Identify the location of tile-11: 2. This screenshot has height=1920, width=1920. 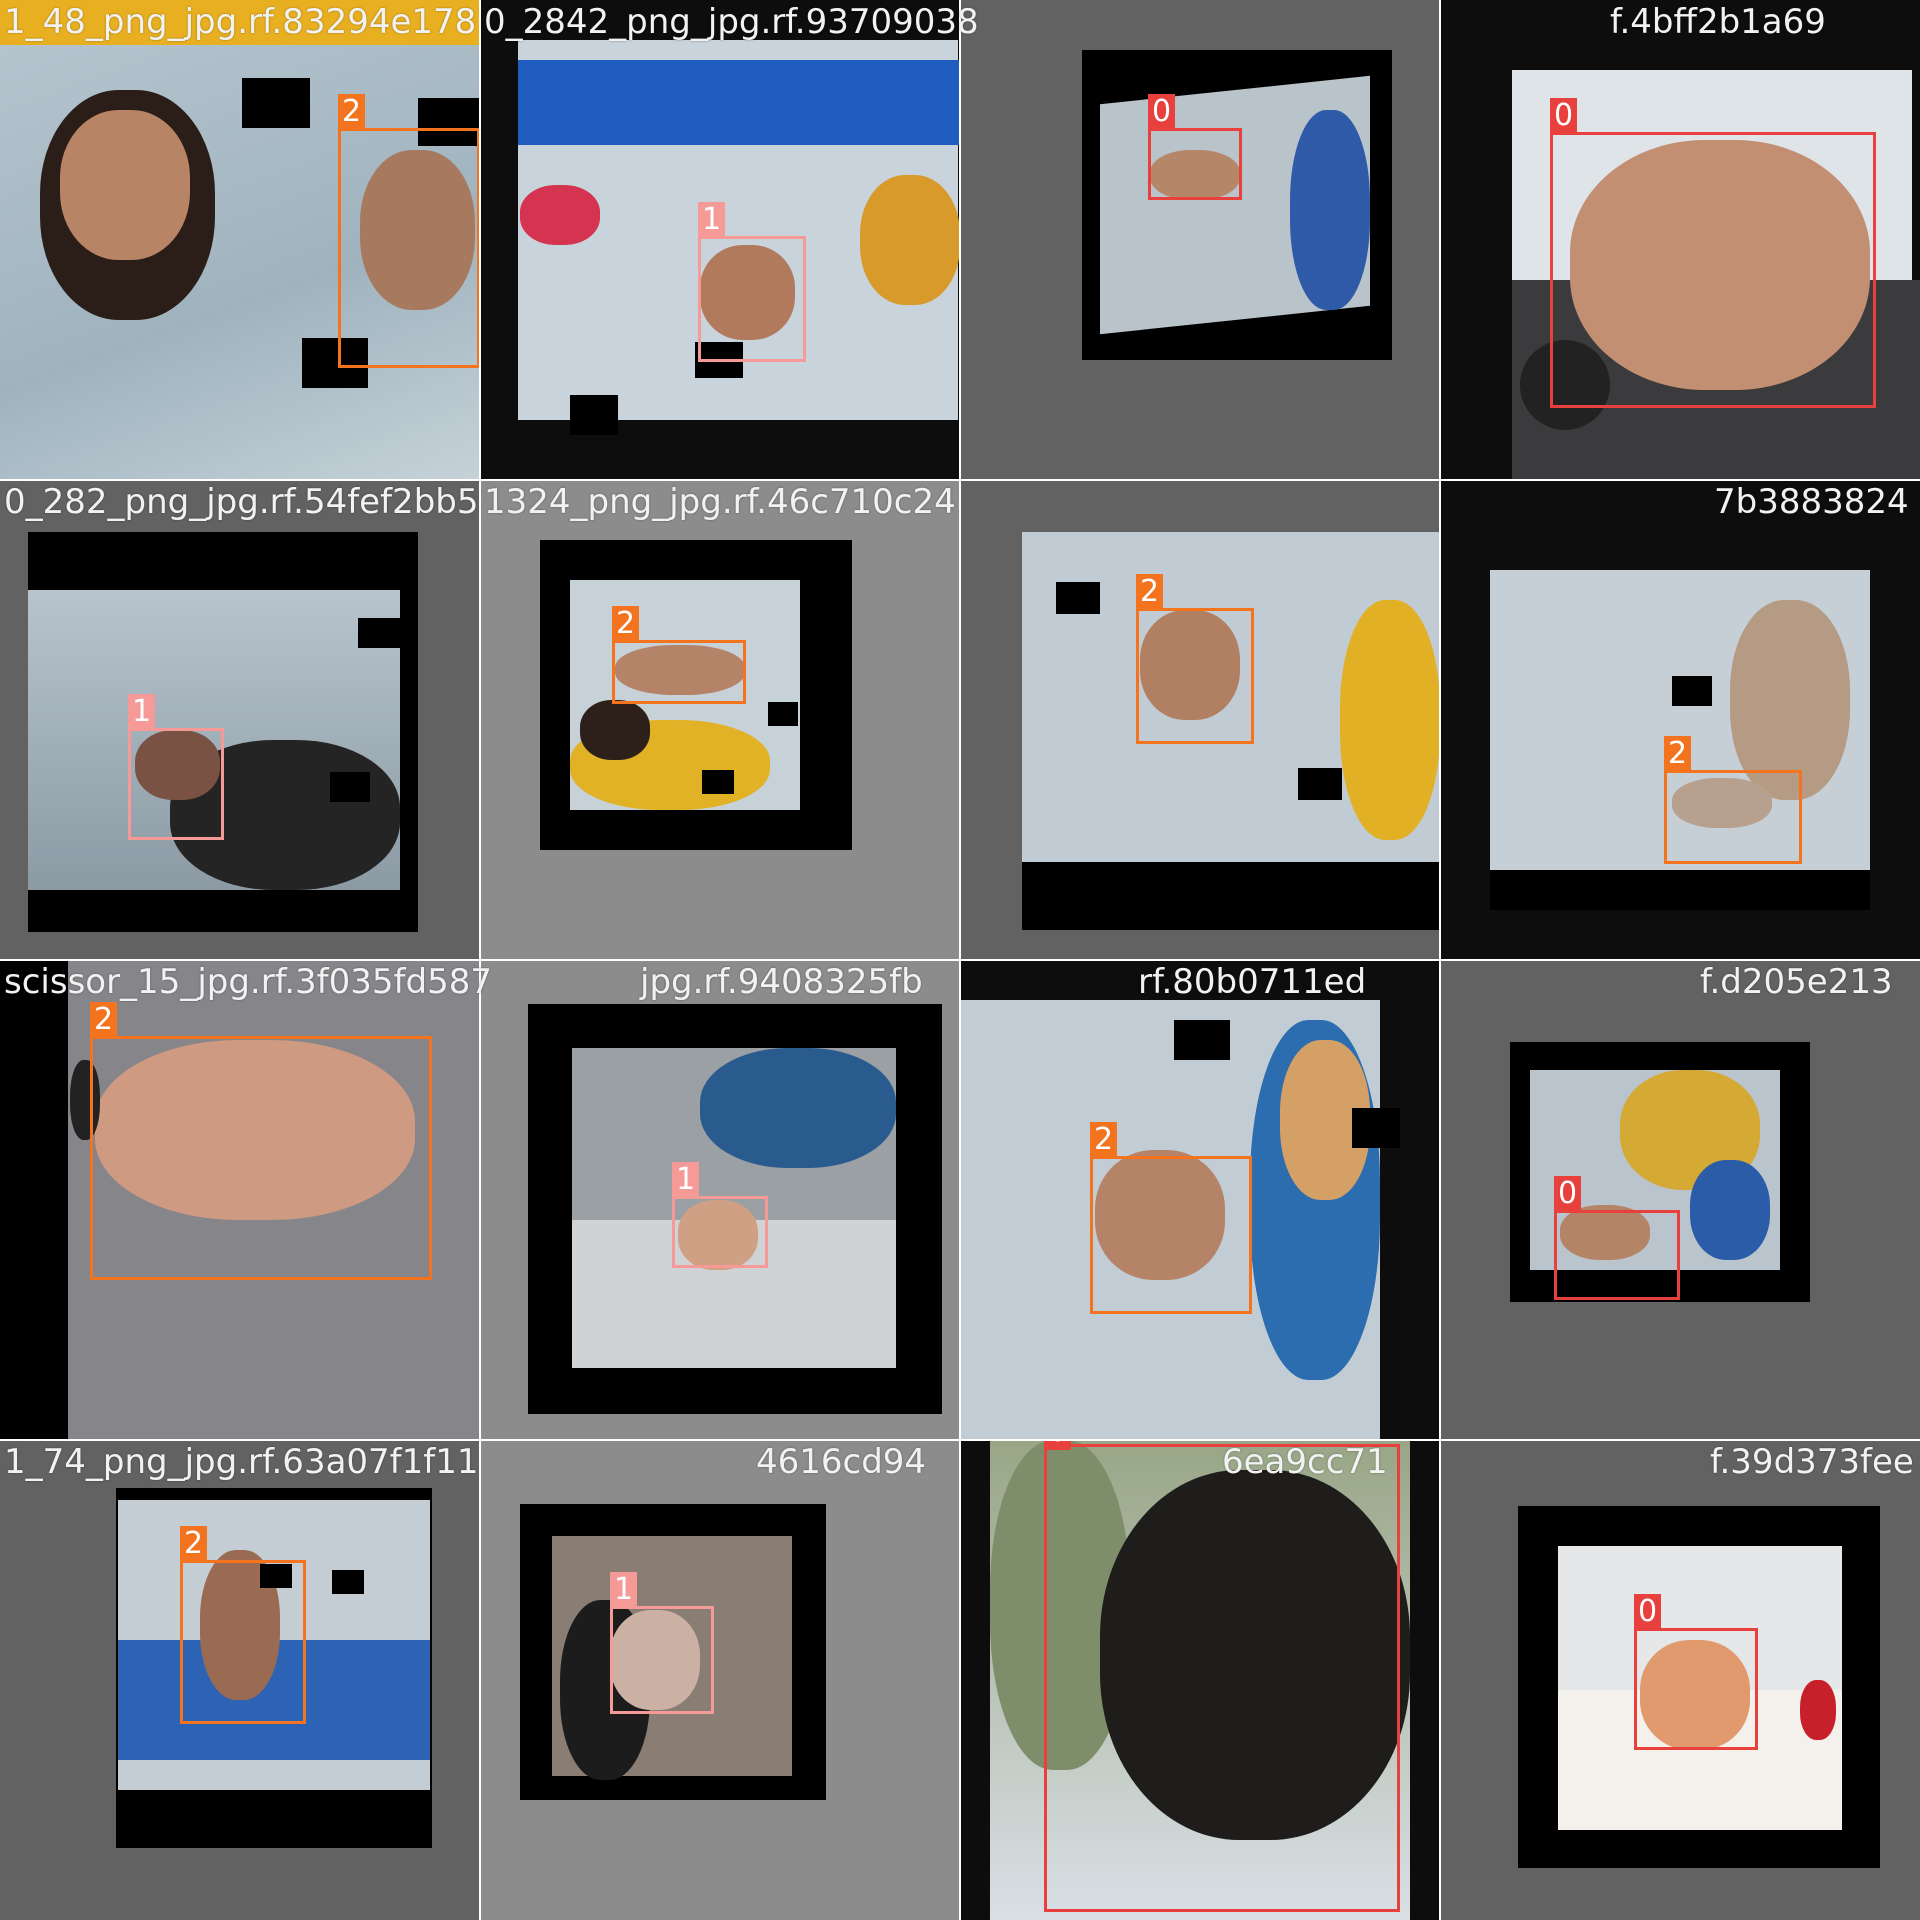
(1200, 1200).